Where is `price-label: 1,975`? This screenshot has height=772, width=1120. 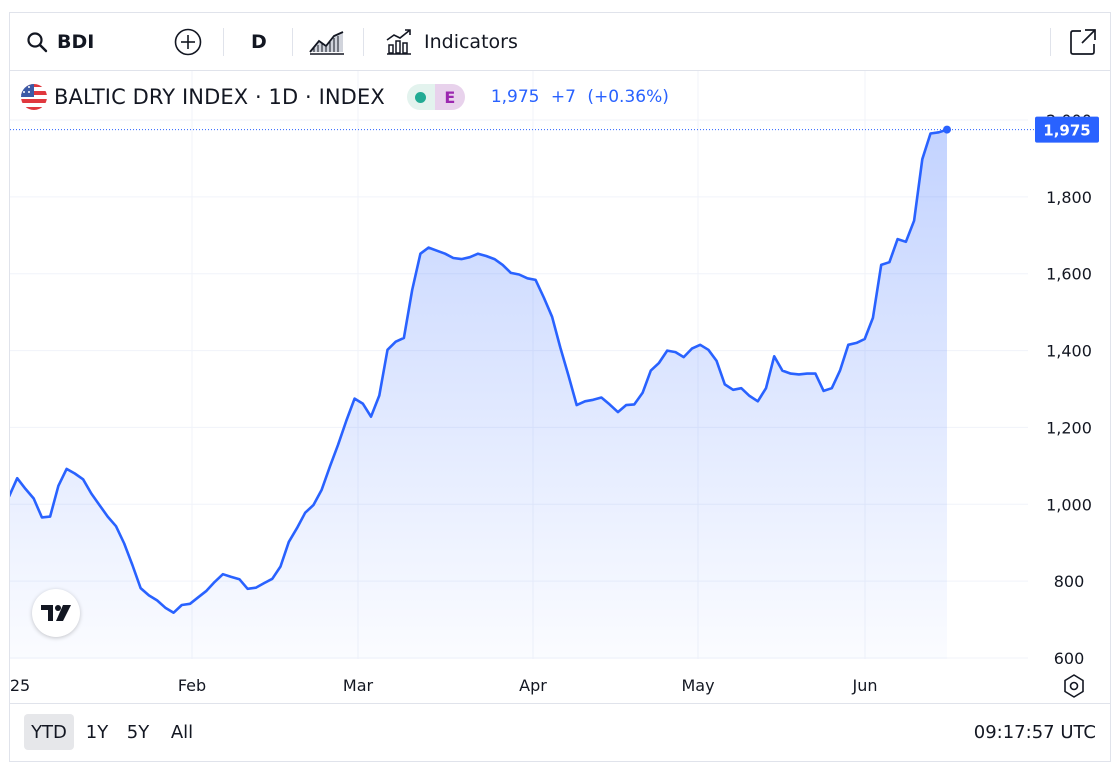 price-label: 1,975 is located at coordinates (1067, 129).